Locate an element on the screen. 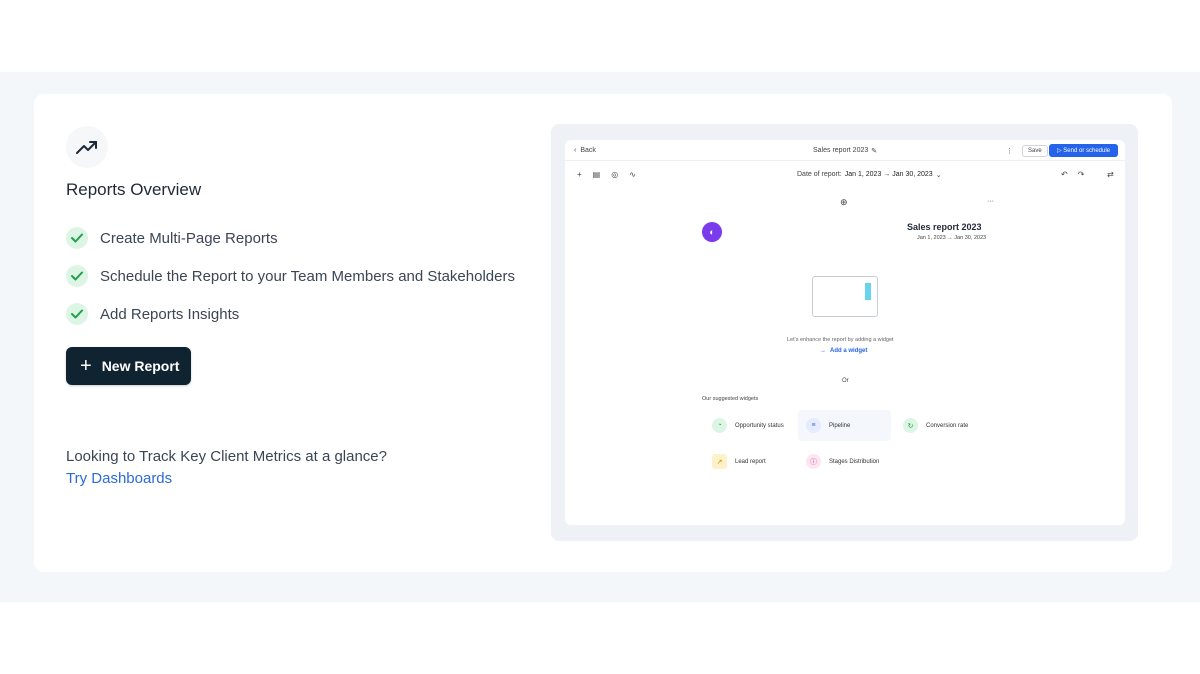 Image resolution: width=1200 pixels, height=674 pixels. save-button: Save is located at coordinates (1035, 151).